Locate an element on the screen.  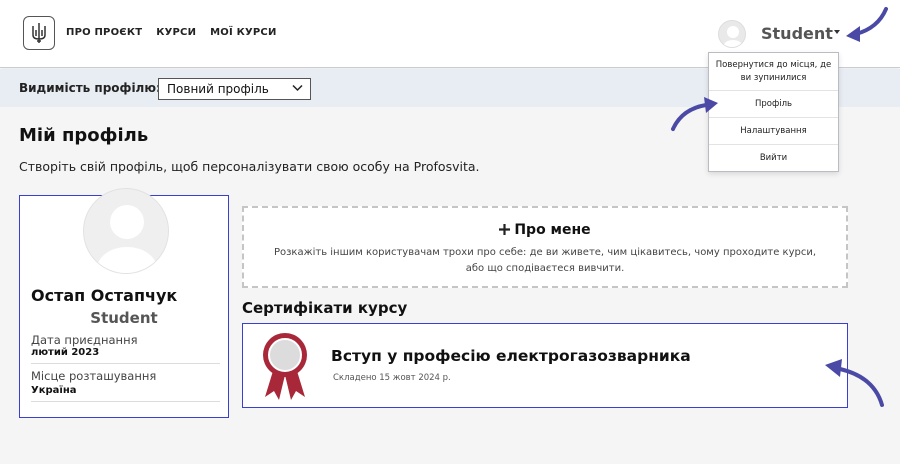
visibility-selected-value: Повний профіль is located at coordinates (218, 89).